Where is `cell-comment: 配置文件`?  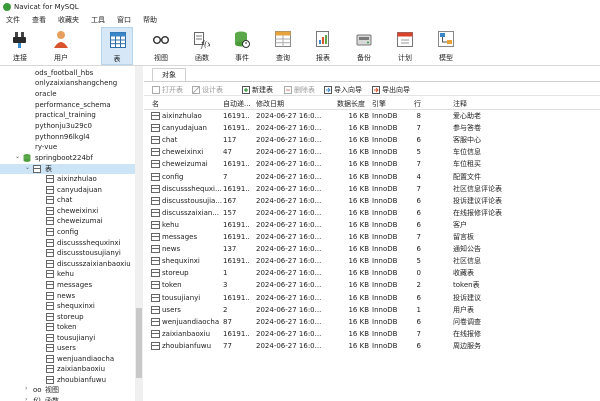
cell-comment: 配置文件 is located at coordinates (467, 176).